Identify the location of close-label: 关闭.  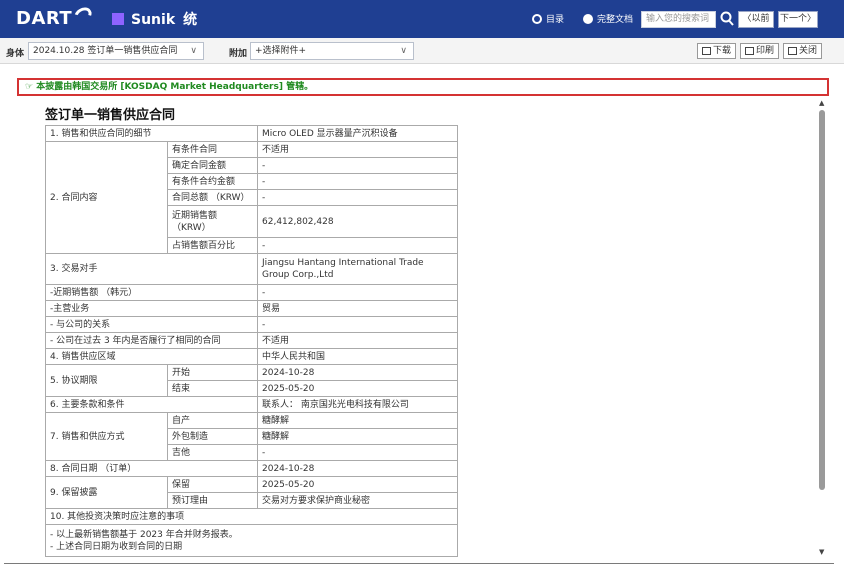
(808, 51).